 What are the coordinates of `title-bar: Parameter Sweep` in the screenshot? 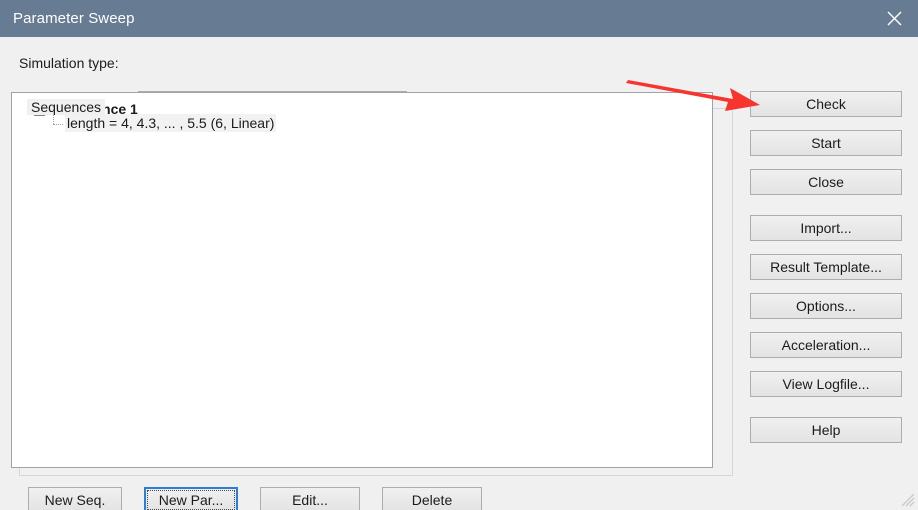 It's located at (459, 18).